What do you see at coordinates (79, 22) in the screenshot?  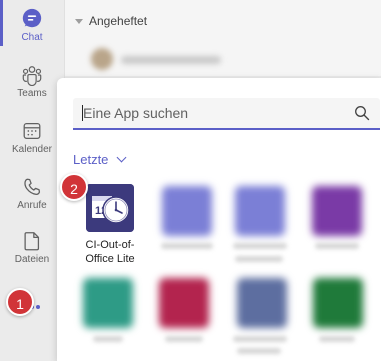 I see `caret-down-icon` at bounding box center [79, 22].